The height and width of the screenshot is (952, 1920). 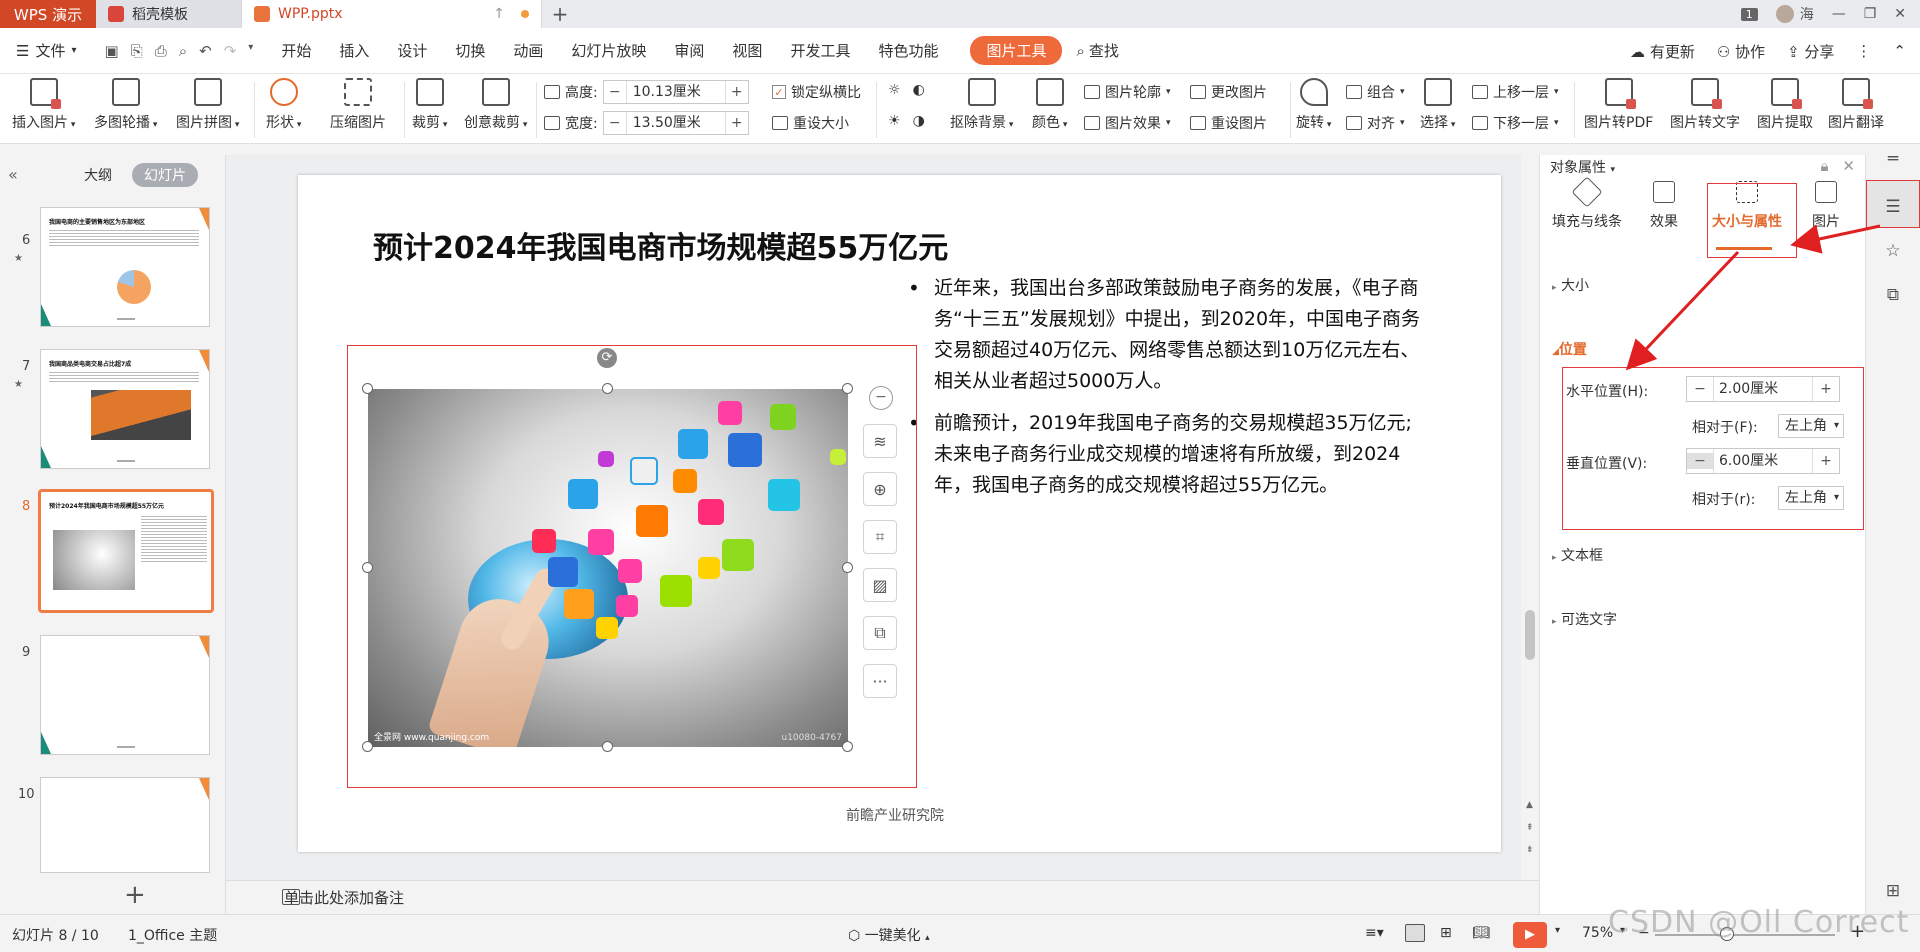 What do you see at coordinates (1375, 123) in the screenshot?
I see `align-button: 对齐 ▾` at bounding box center [1375, 123].